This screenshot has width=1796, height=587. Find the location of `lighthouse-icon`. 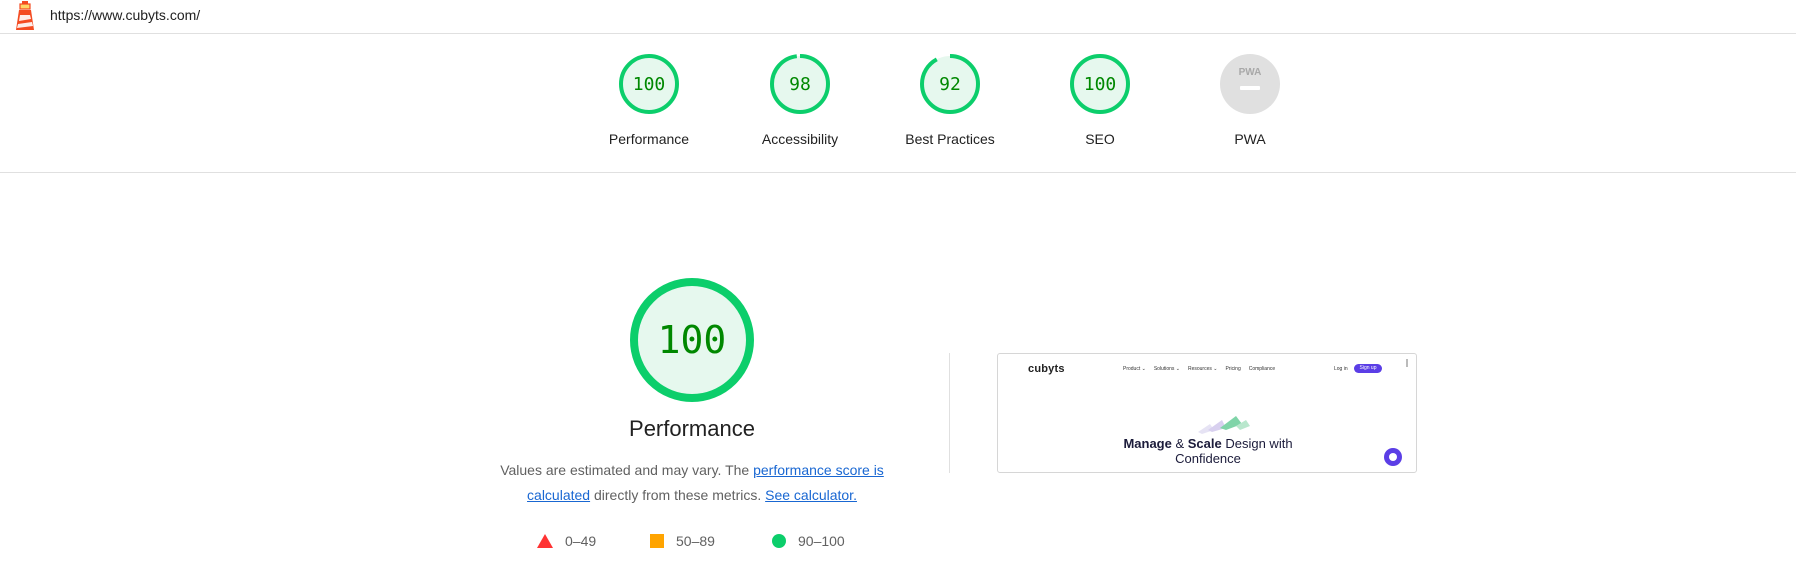

lighthouse-icon is located at coordinates (25, 15).